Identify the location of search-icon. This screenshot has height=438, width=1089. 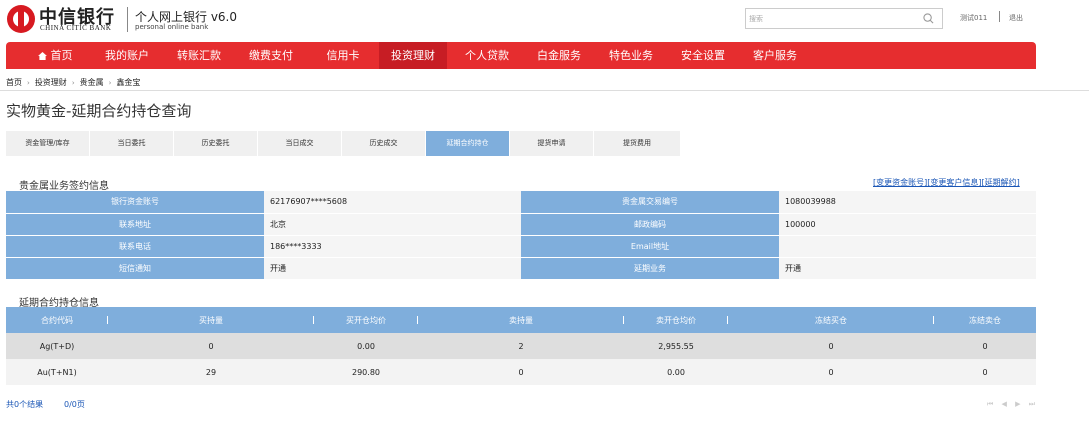
(928, 18).